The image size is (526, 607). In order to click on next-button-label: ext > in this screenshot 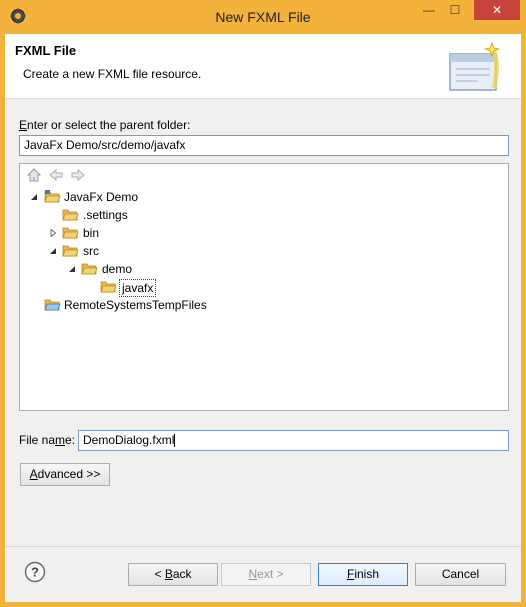, I will do `click(270, 574)`.